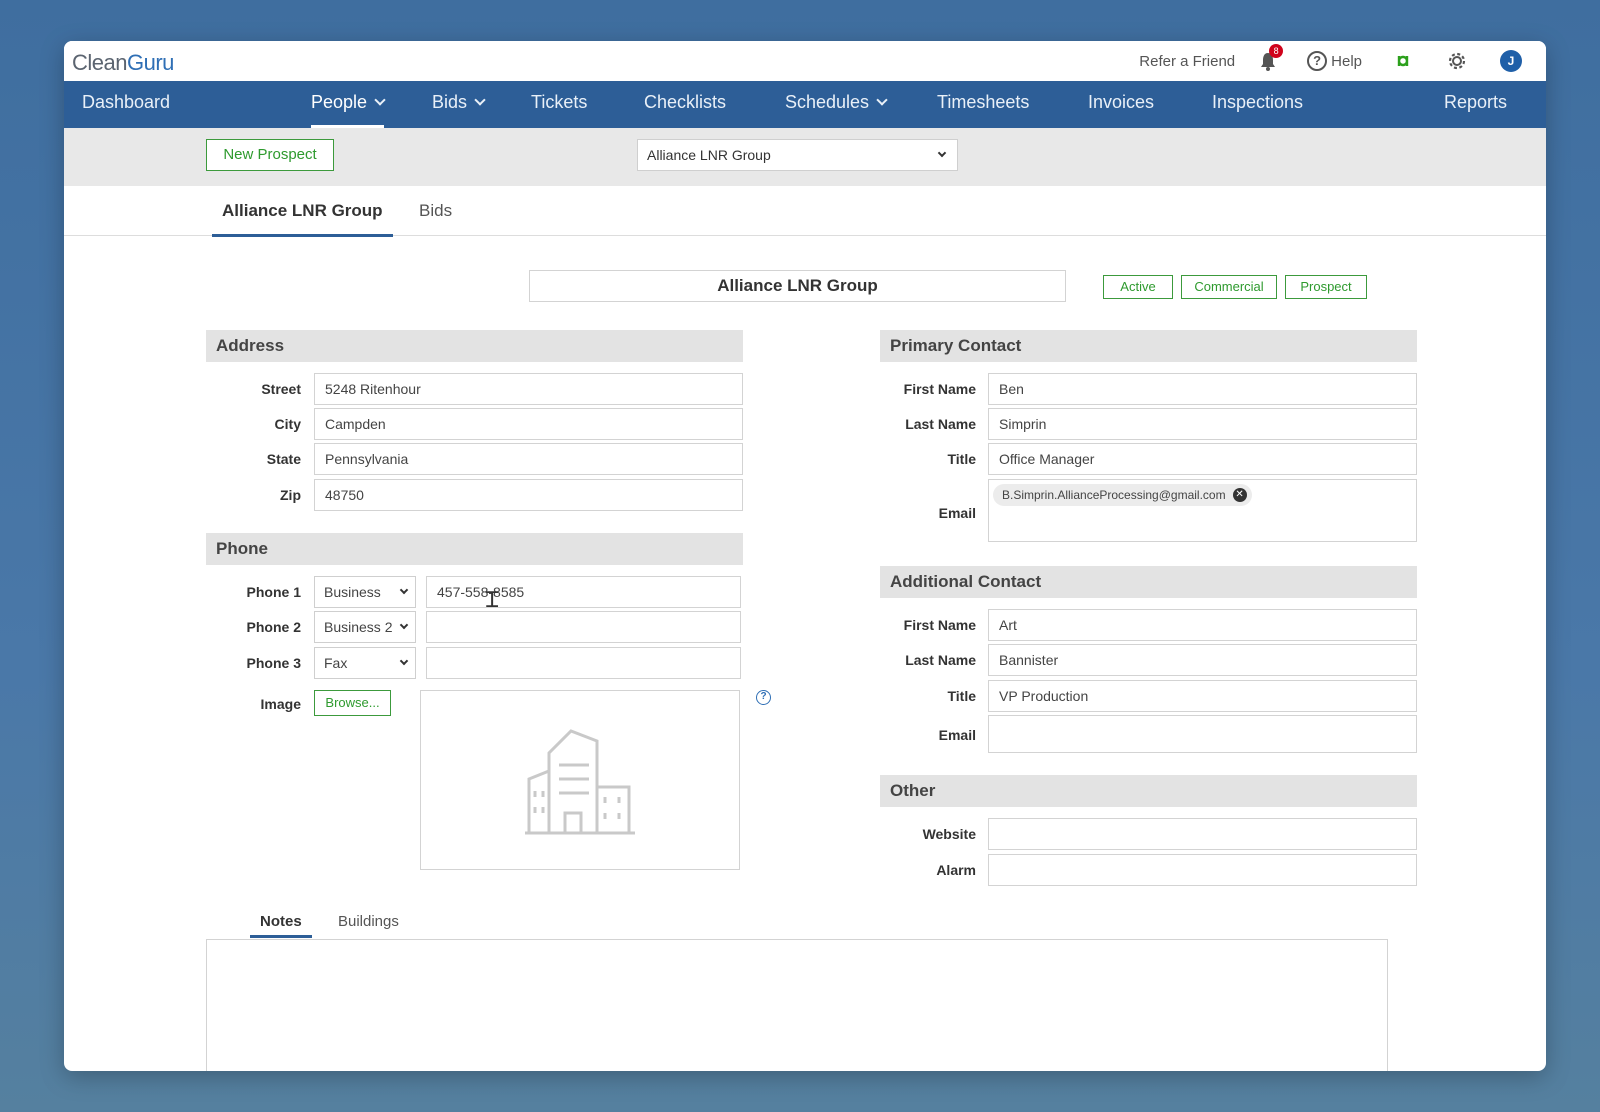 The height and width of the screenshot is (1112, 1600). What do you see at coordinates (1229, 287) in the screenshot?
I see `status-badge-commercial: Commercial` at bounding box center [1229, 287].